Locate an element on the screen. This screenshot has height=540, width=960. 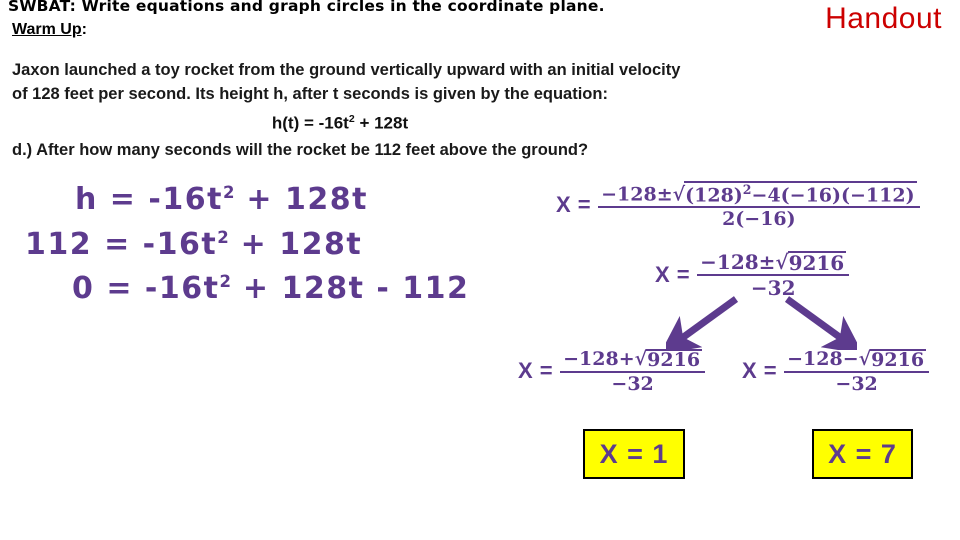
branch-minus-radicand: 9216 is located at coordinates (898, 360).